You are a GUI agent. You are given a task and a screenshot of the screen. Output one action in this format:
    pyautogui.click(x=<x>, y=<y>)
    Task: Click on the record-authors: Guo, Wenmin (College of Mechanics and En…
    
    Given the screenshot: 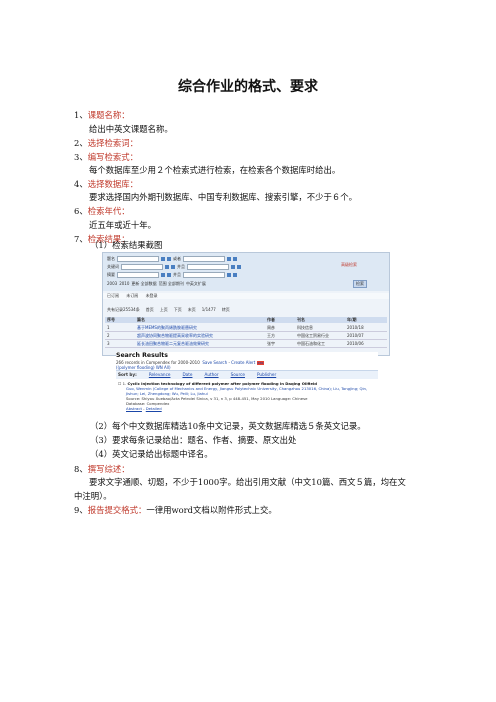 What is the action you would take?
    pyautogui.click(x=247, y=391)
    